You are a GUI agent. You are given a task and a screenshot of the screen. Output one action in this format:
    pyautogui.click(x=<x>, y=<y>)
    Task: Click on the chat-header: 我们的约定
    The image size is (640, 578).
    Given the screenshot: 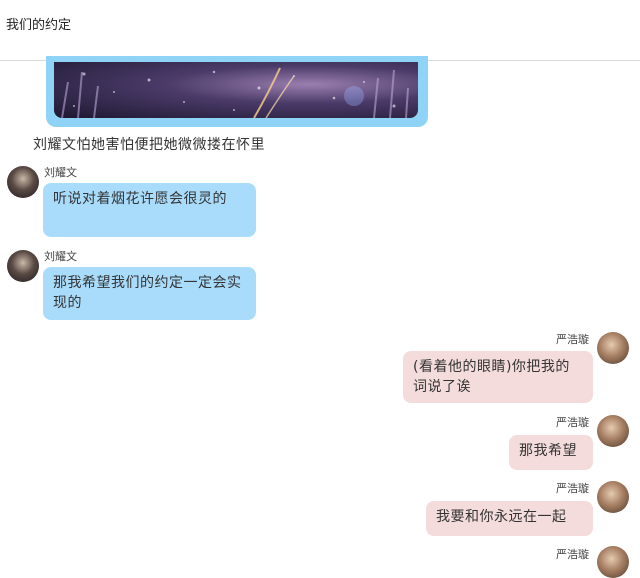 What is the action you would take?
    pyautogui.click(x=320, y=30)
    